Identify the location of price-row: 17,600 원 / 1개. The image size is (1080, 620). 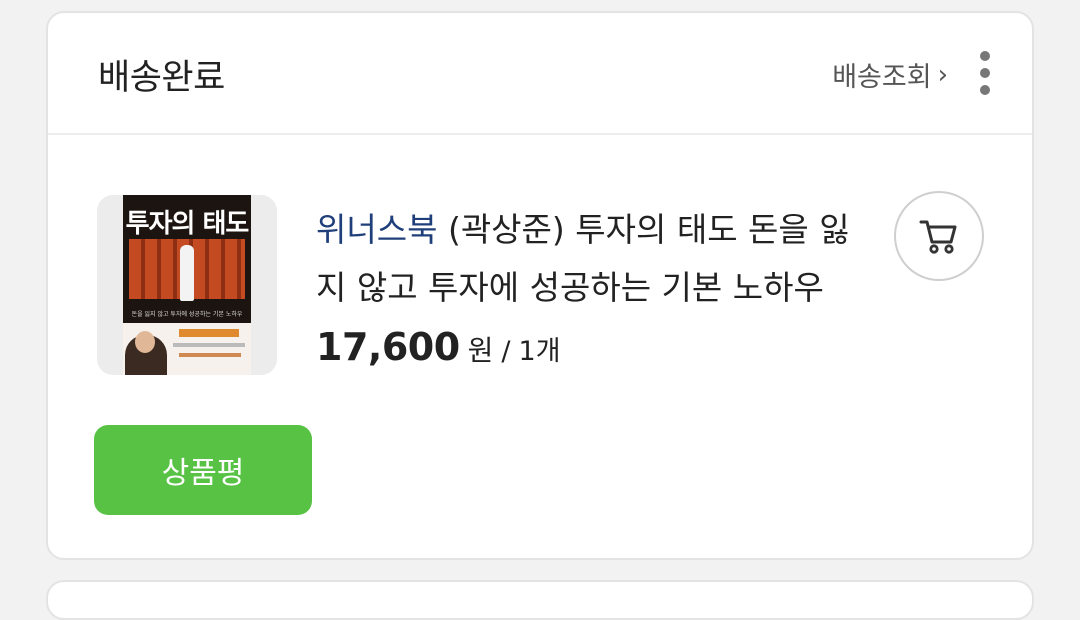
(438, 347).